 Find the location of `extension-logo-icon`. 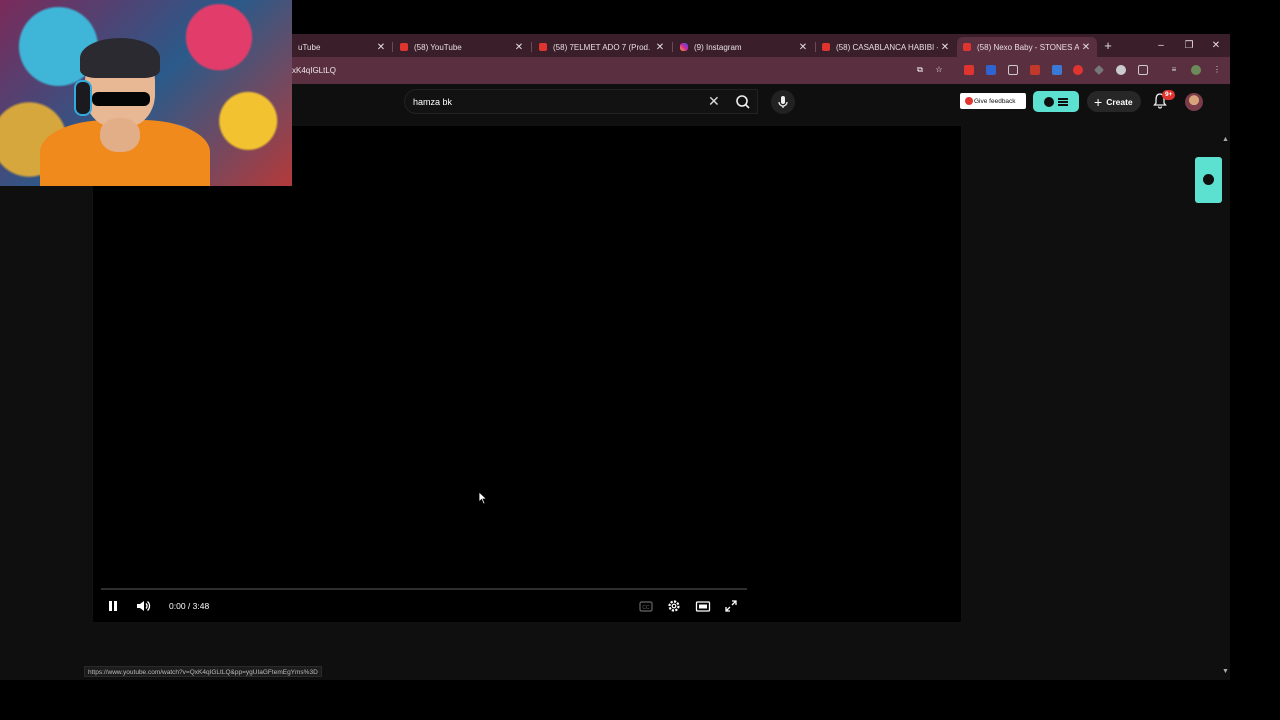

extension-logo-icon is located at coordinates (1049, 101).